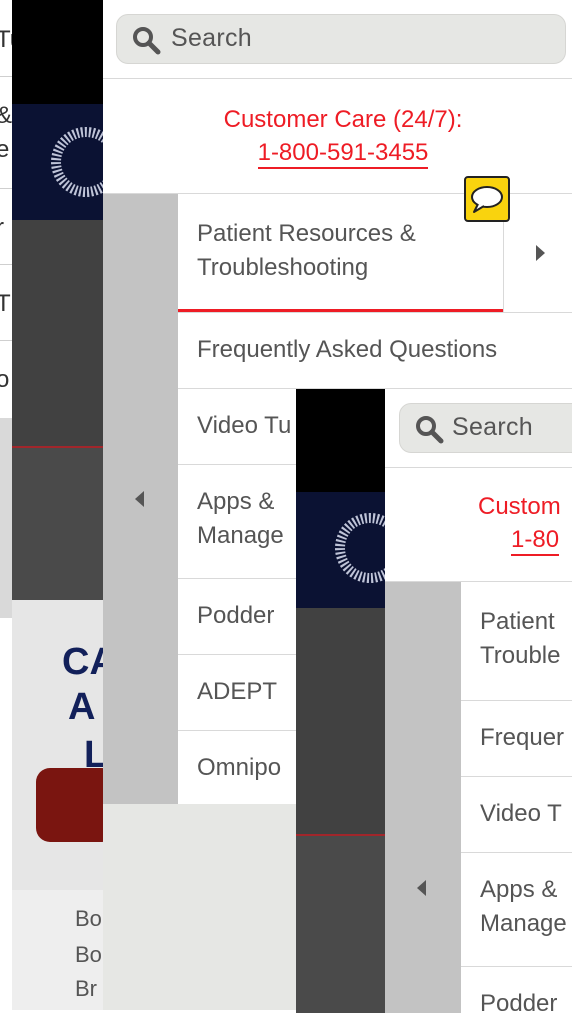  What do you see at coordinates (347, 349) in the screenshot?
I see `menu-item-label: Frequently Asked Questions` at bounding box center [347, 349].